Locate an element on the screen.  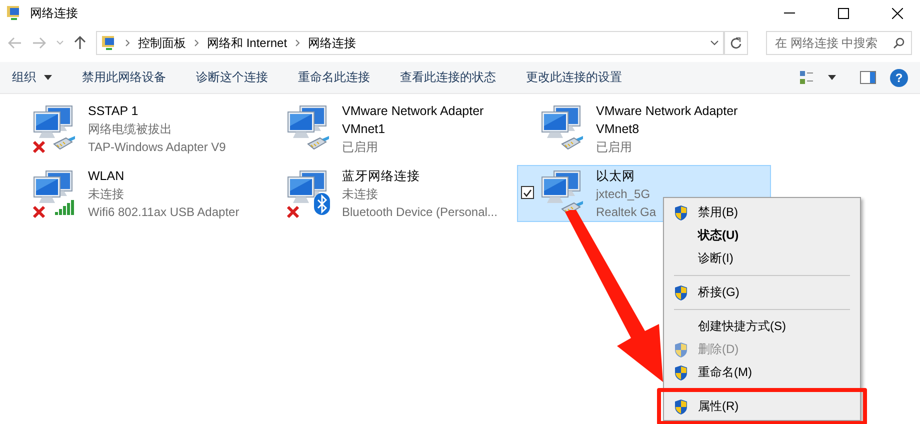
minimize-icon is located at coordinates (789, 13).